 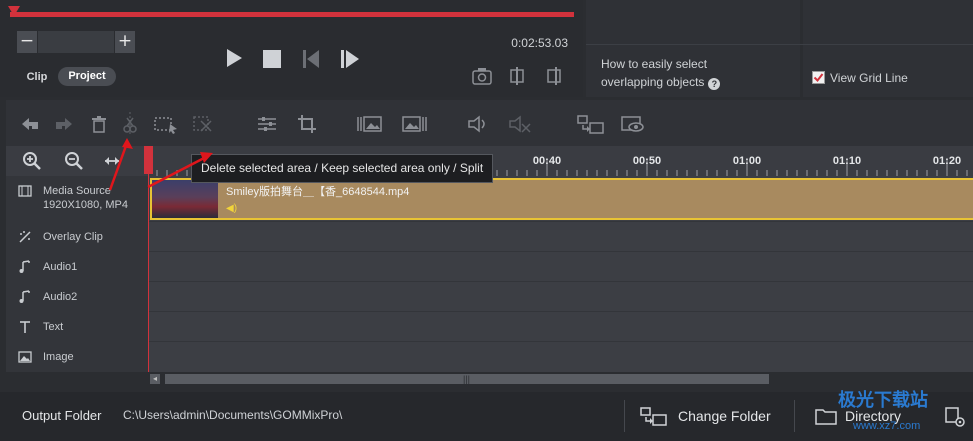 I want to click on watermark-url: www.xz7.com, so click(x=887, y=426).